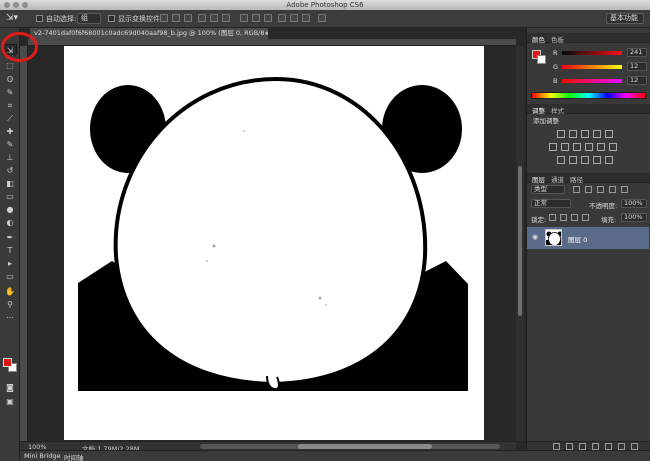 This screenshot has height=461, width=650. What do you see at coordinates (538, 179) in the screenshot?
I see `tab-layers: 图层` at bounding box center [538, 179].